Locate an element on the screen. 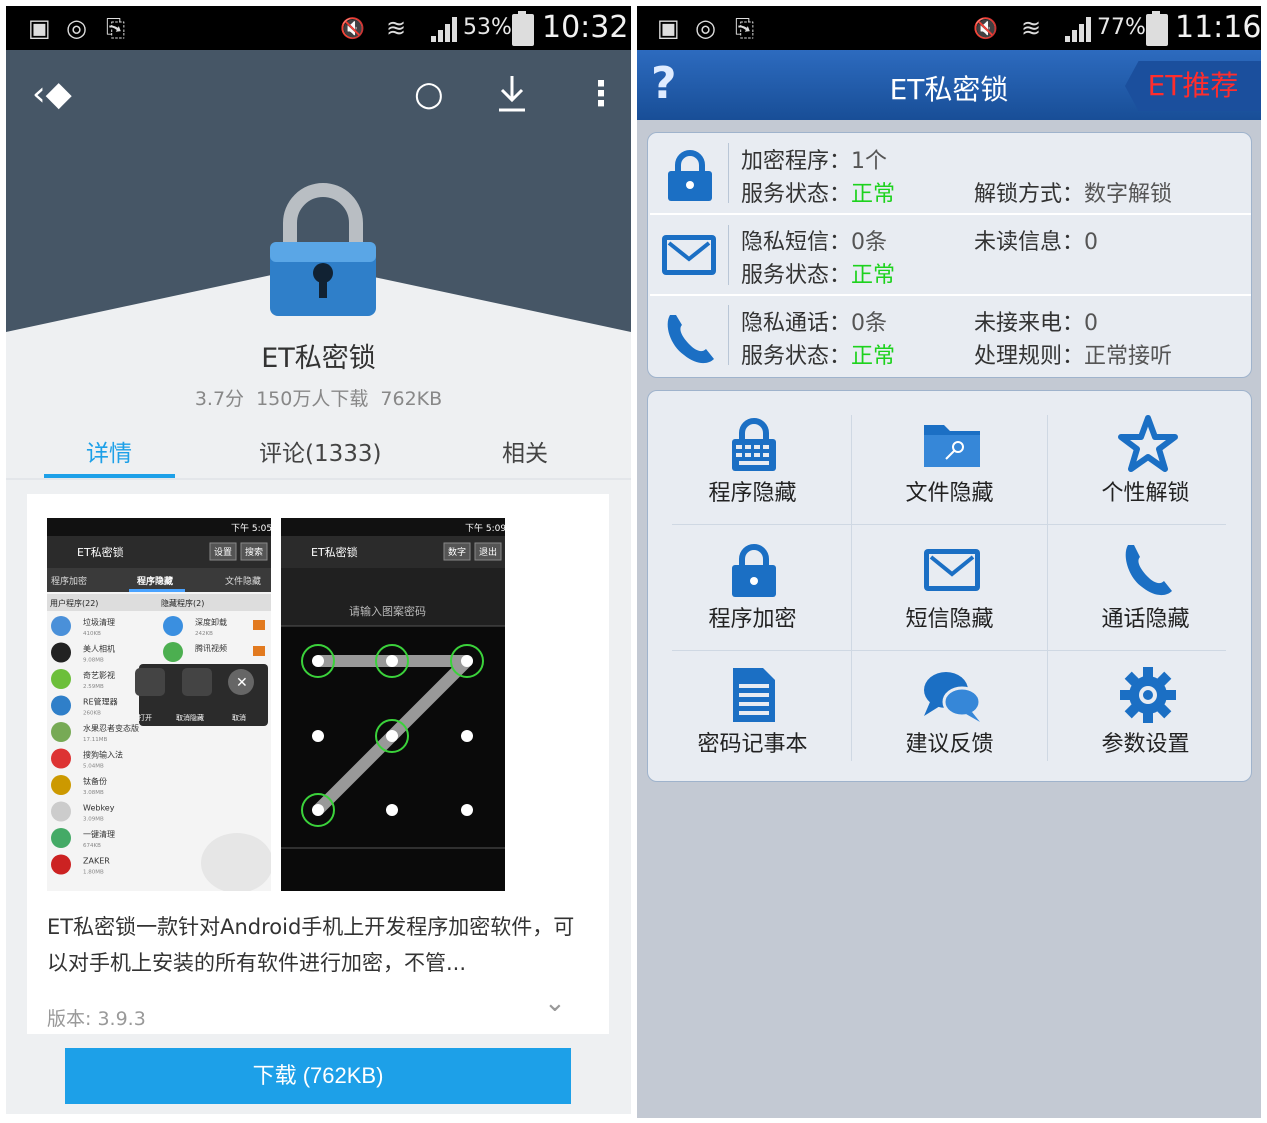 The width and height of the screenshot is (1267, 1123). image-icon: ▣ is located at coordinates (39, 28).